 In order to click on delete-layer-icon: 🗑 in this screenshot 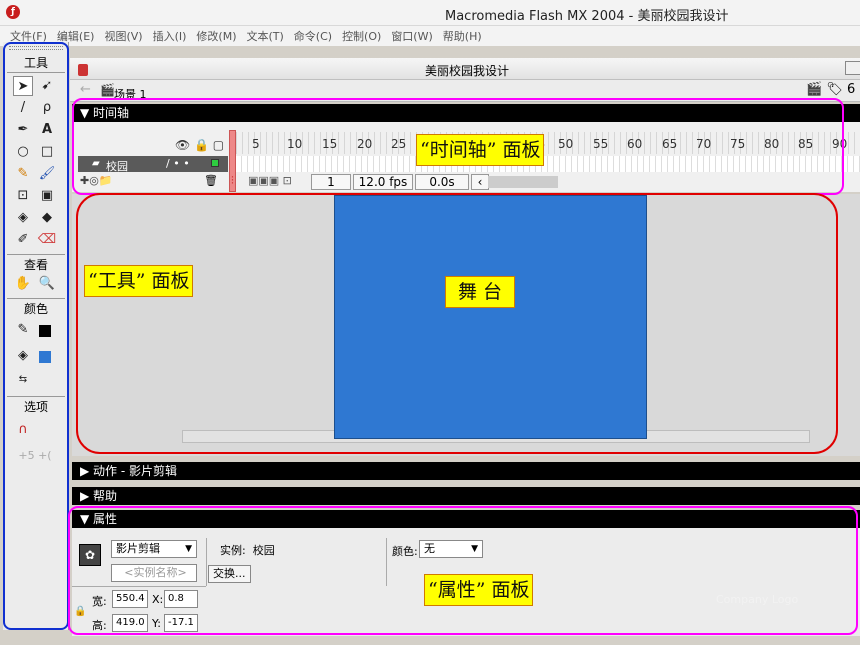, I will do `click(211, 180)`.